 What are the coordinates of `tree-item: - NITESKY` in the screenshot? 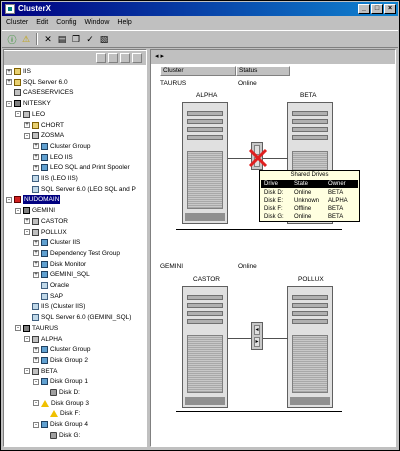 It's located at (28, 103).